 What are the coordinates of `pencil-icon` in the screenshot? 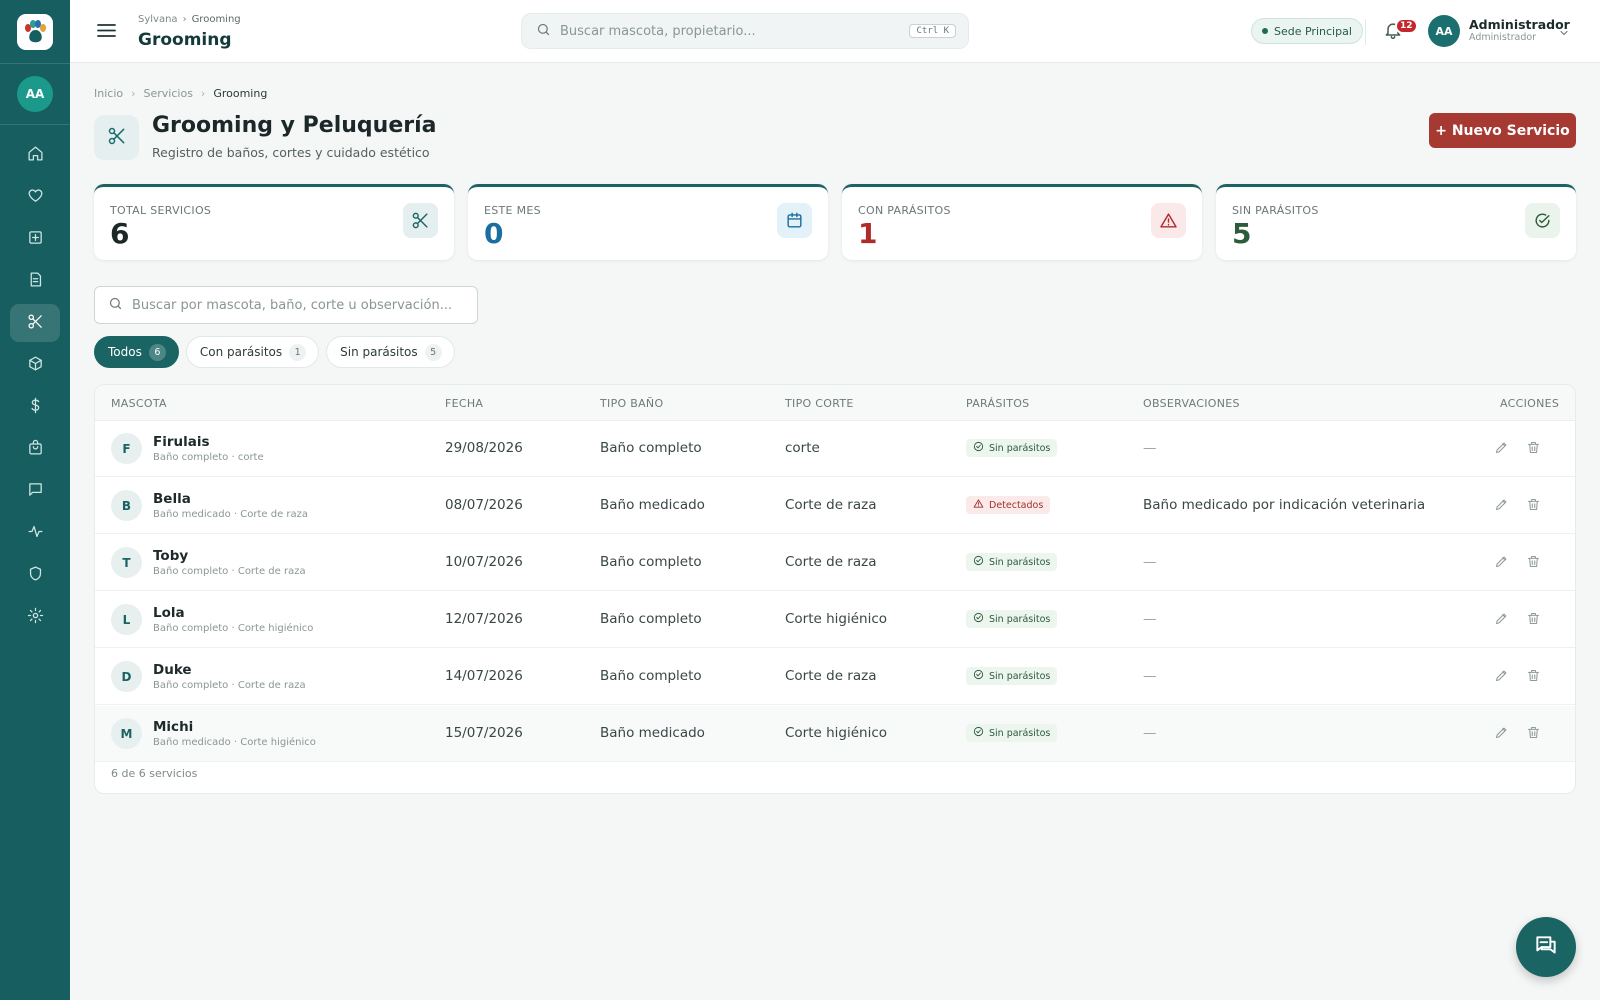 It's located at (1501, 734).